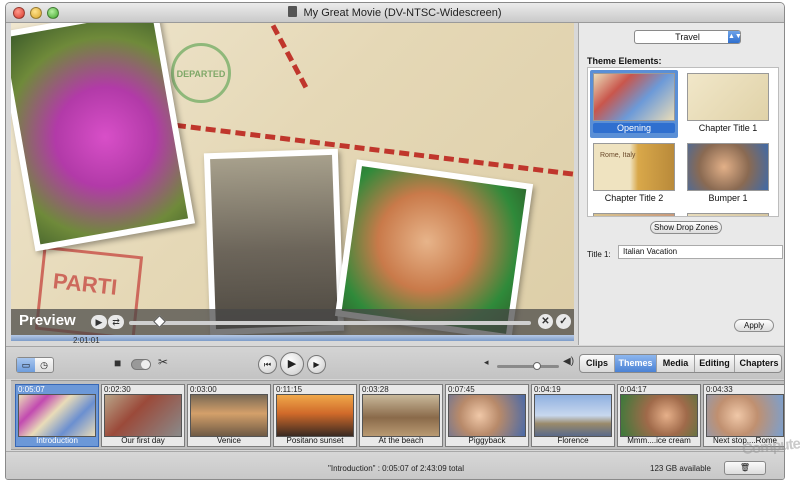 The height and width of the screenshot is (493, 800). I want to click on theme-thumb: Rome, Italy, so click(634, 167).